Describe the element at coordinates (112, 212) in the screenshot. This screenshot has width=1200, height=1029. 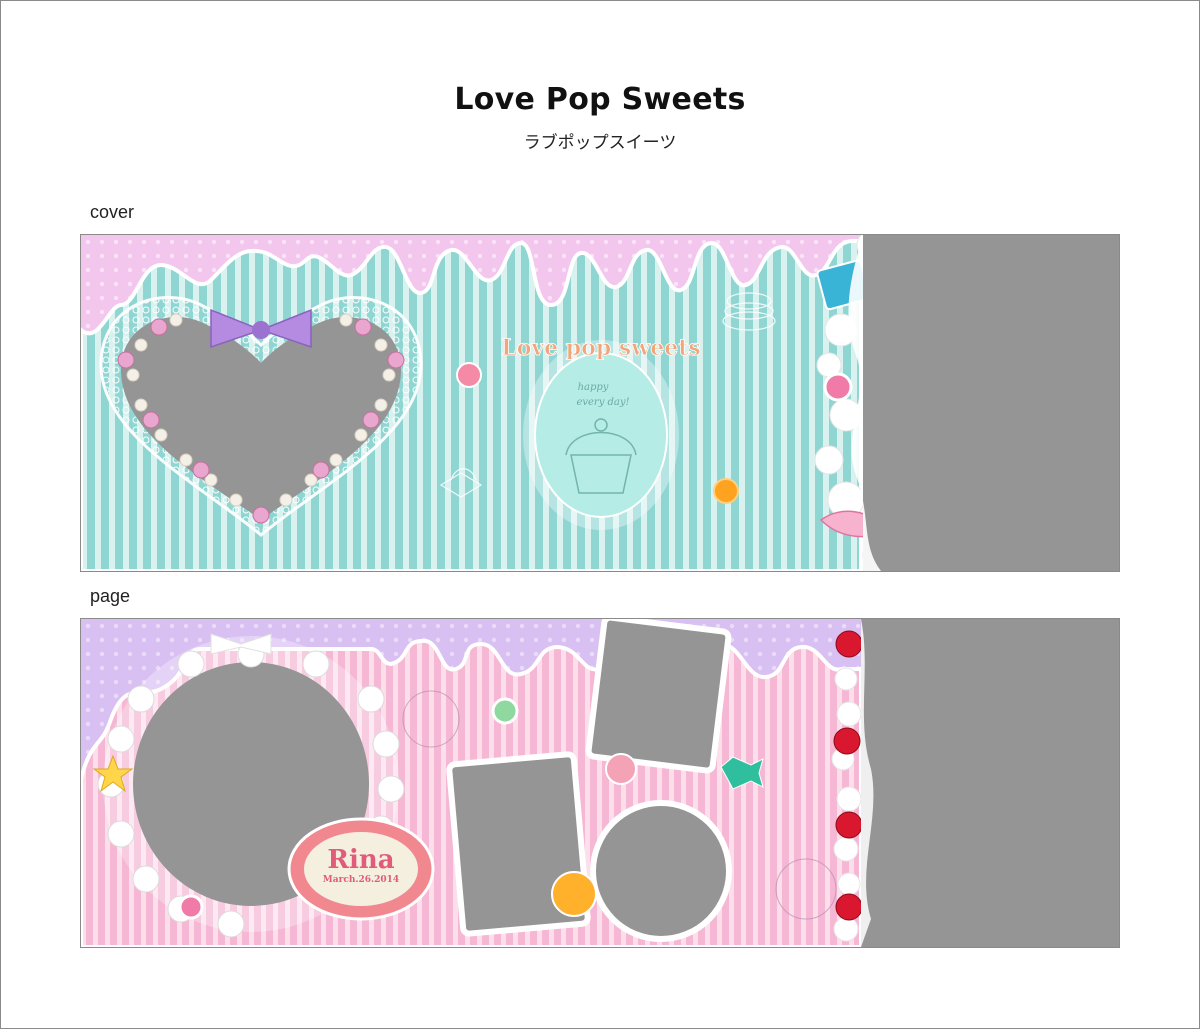
I see `cover-section-label: cover` at that location.